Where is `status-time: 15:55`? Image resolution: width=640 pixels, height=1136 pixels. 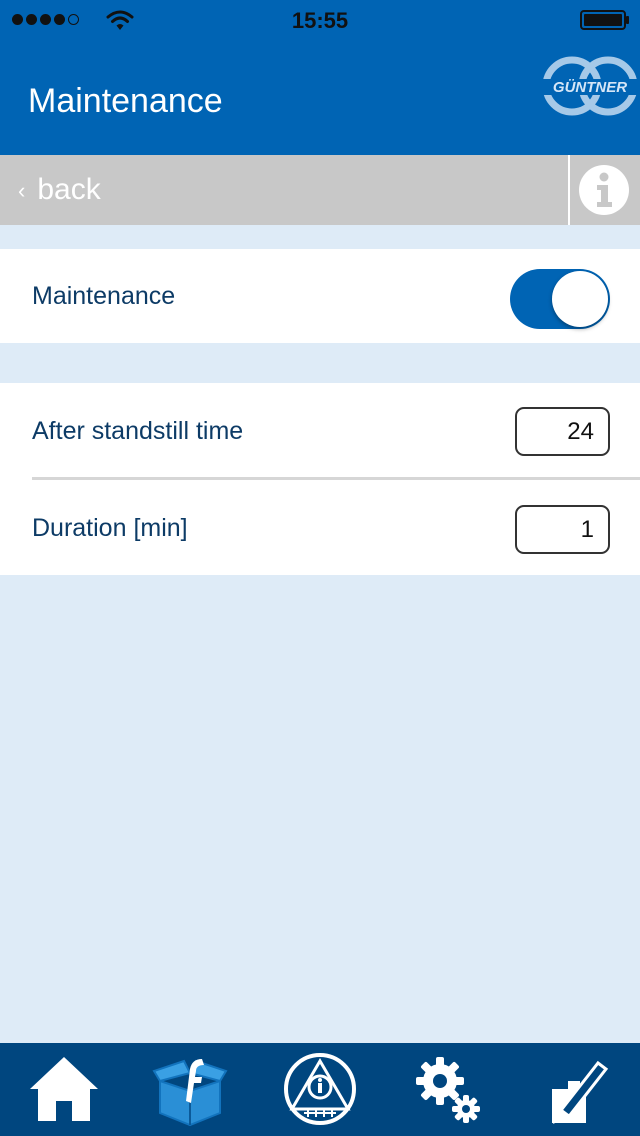 status-time: 15:55 is located at coordinates (320, 20).